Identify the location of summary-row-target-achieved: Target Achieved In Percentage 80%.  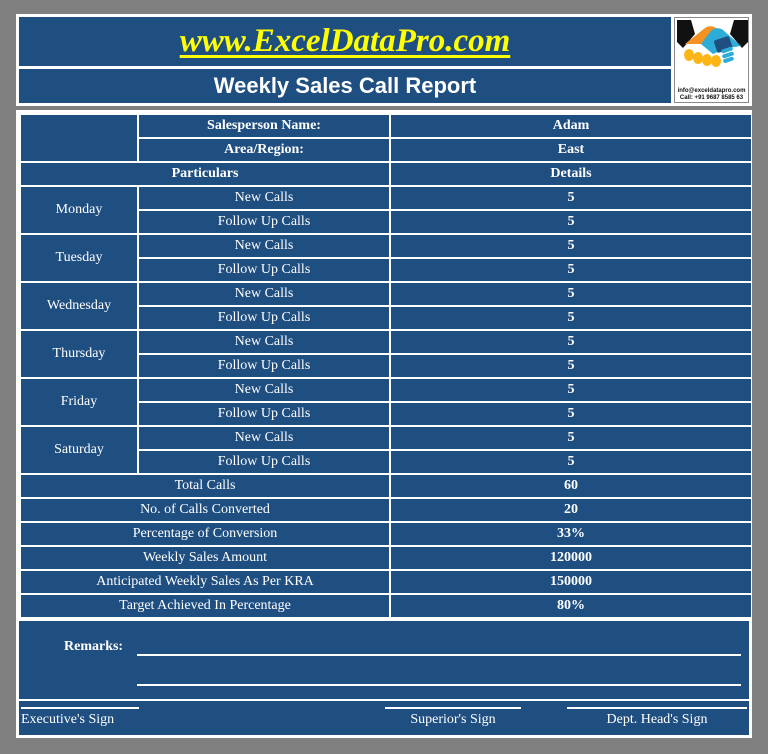
(386, 606).